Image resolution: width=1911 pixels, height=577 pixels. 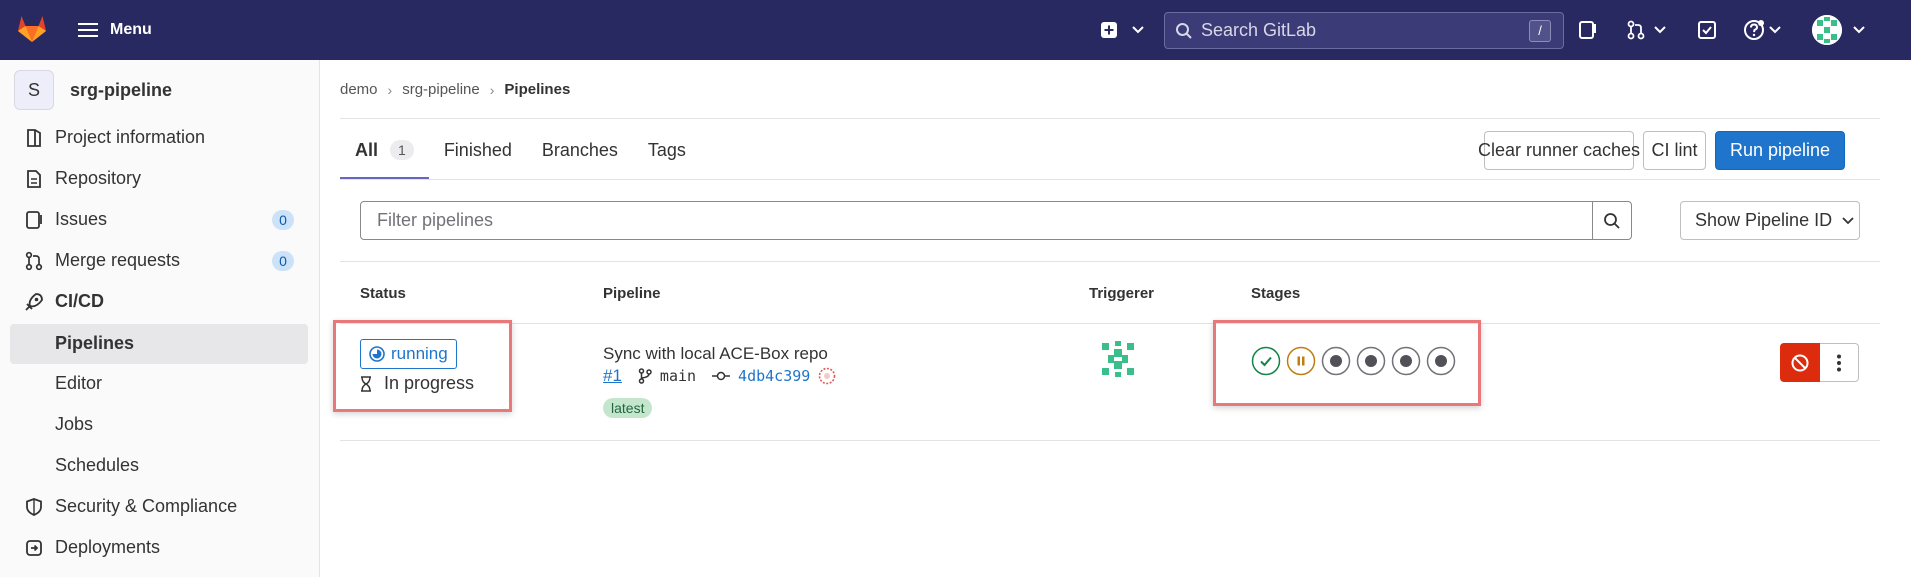 What do you see at coordinates (1122, 293) in the screenshot?
I see `column-header-triggerer: Triggerer` at bounding box center [1122, 293].